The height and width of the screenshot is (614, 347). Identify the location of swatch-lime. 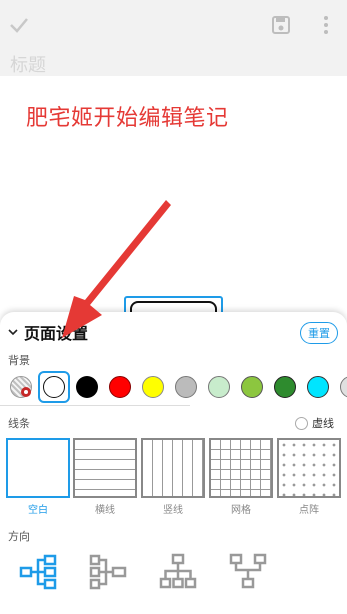
(252, 387).